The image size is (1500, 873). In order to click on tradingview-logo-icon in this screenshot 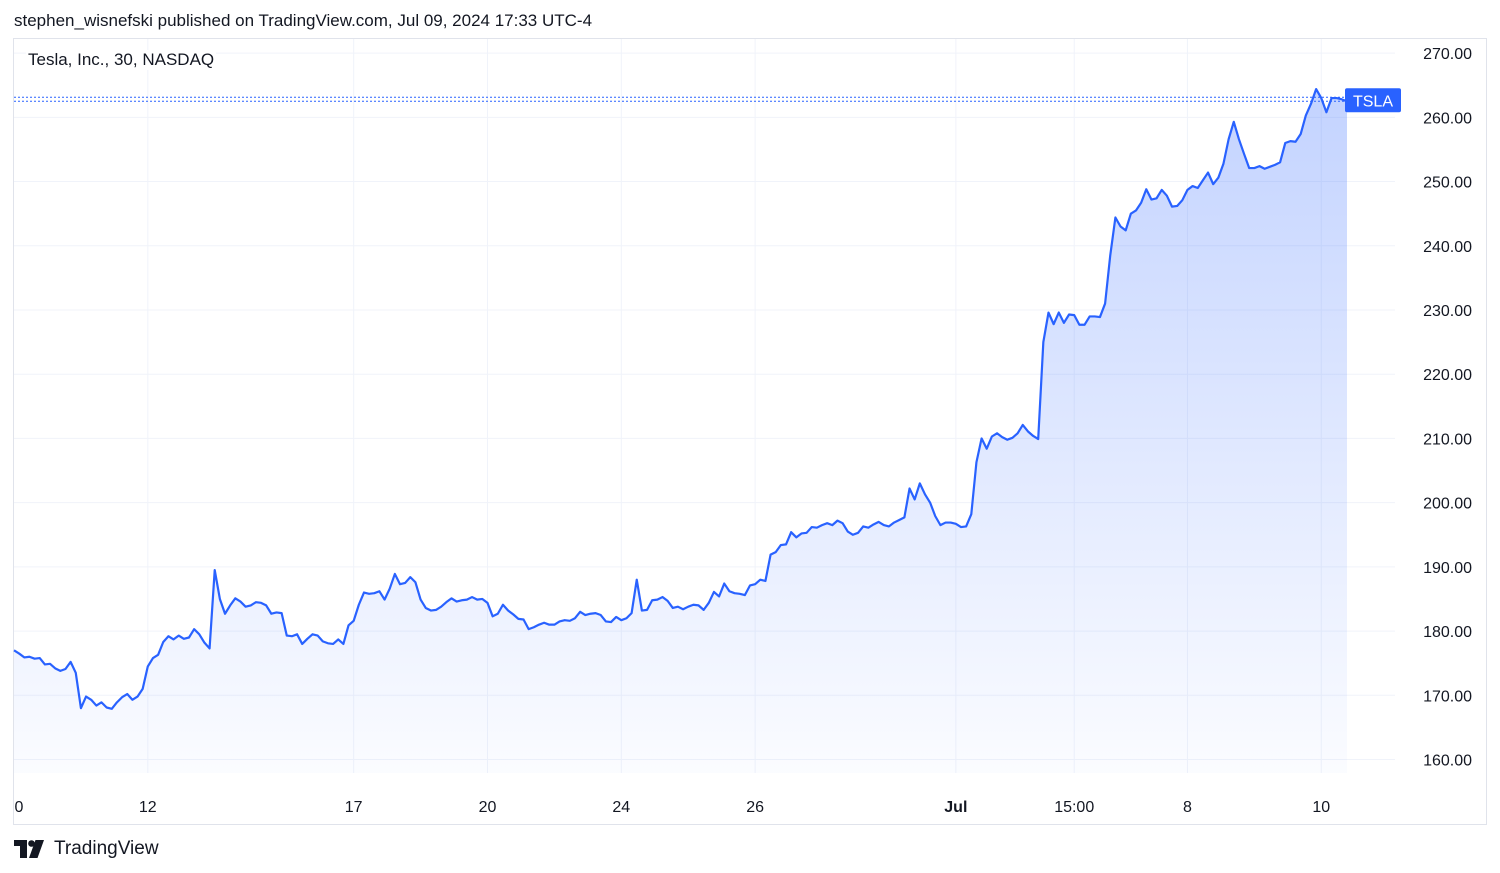, I will do `click(29, 849)`.